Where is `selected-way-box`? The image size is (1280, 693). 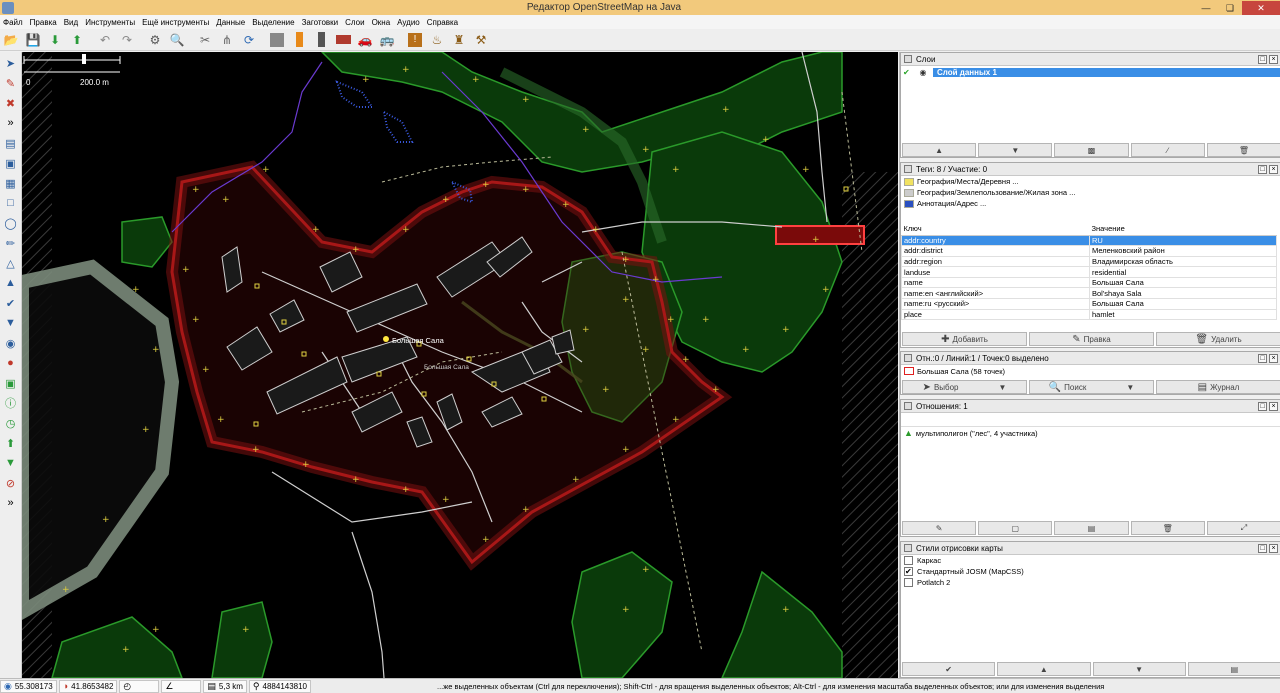 selected-way-box is located at coordinates (820, 235).